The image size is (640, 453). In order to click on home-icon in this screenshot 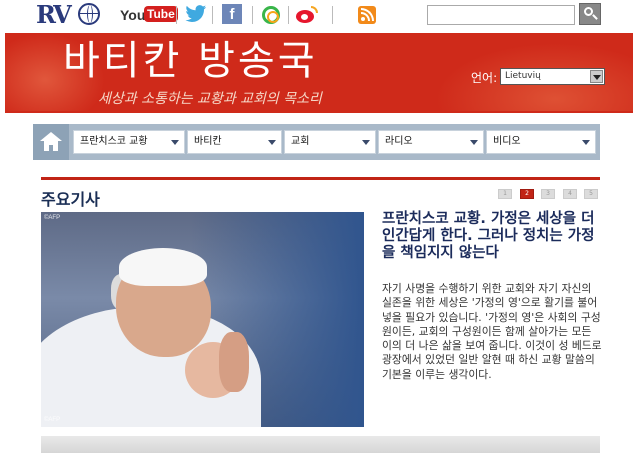, I will do `click(51, 142)`.